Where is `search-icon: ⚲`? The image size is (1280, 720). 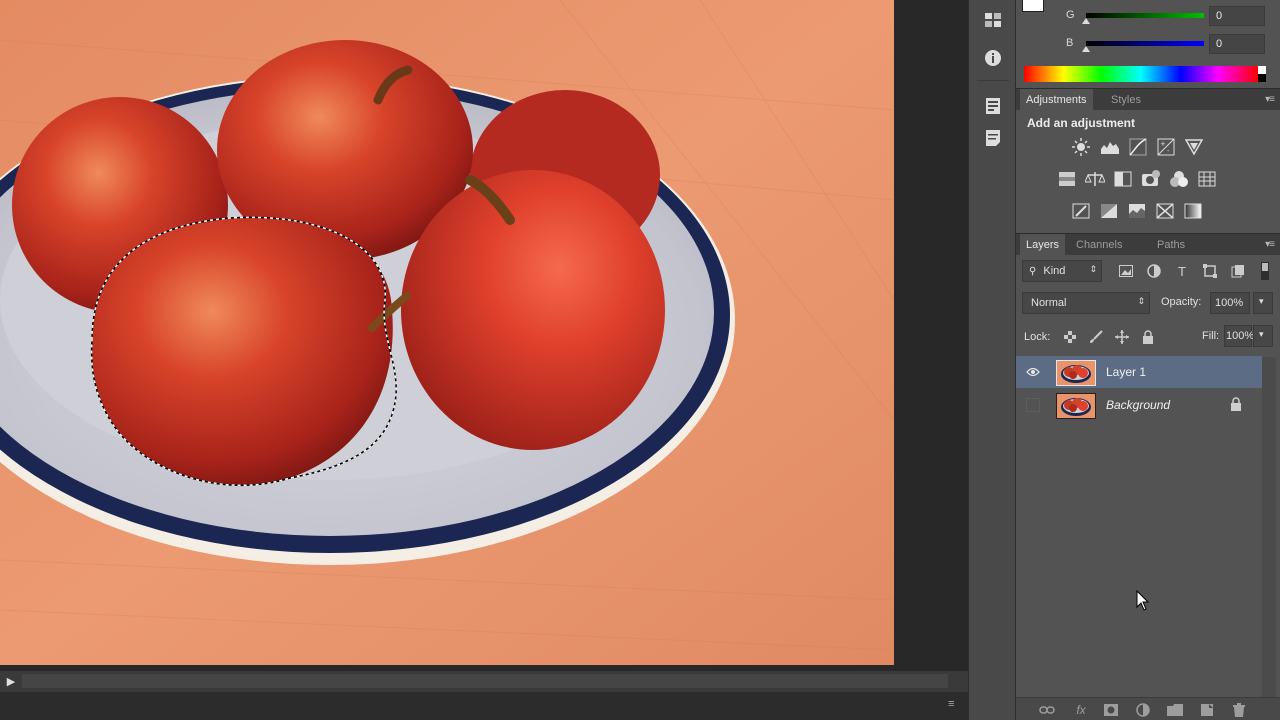 search-icon: ⚲ is located at coordinates (1033, 271).